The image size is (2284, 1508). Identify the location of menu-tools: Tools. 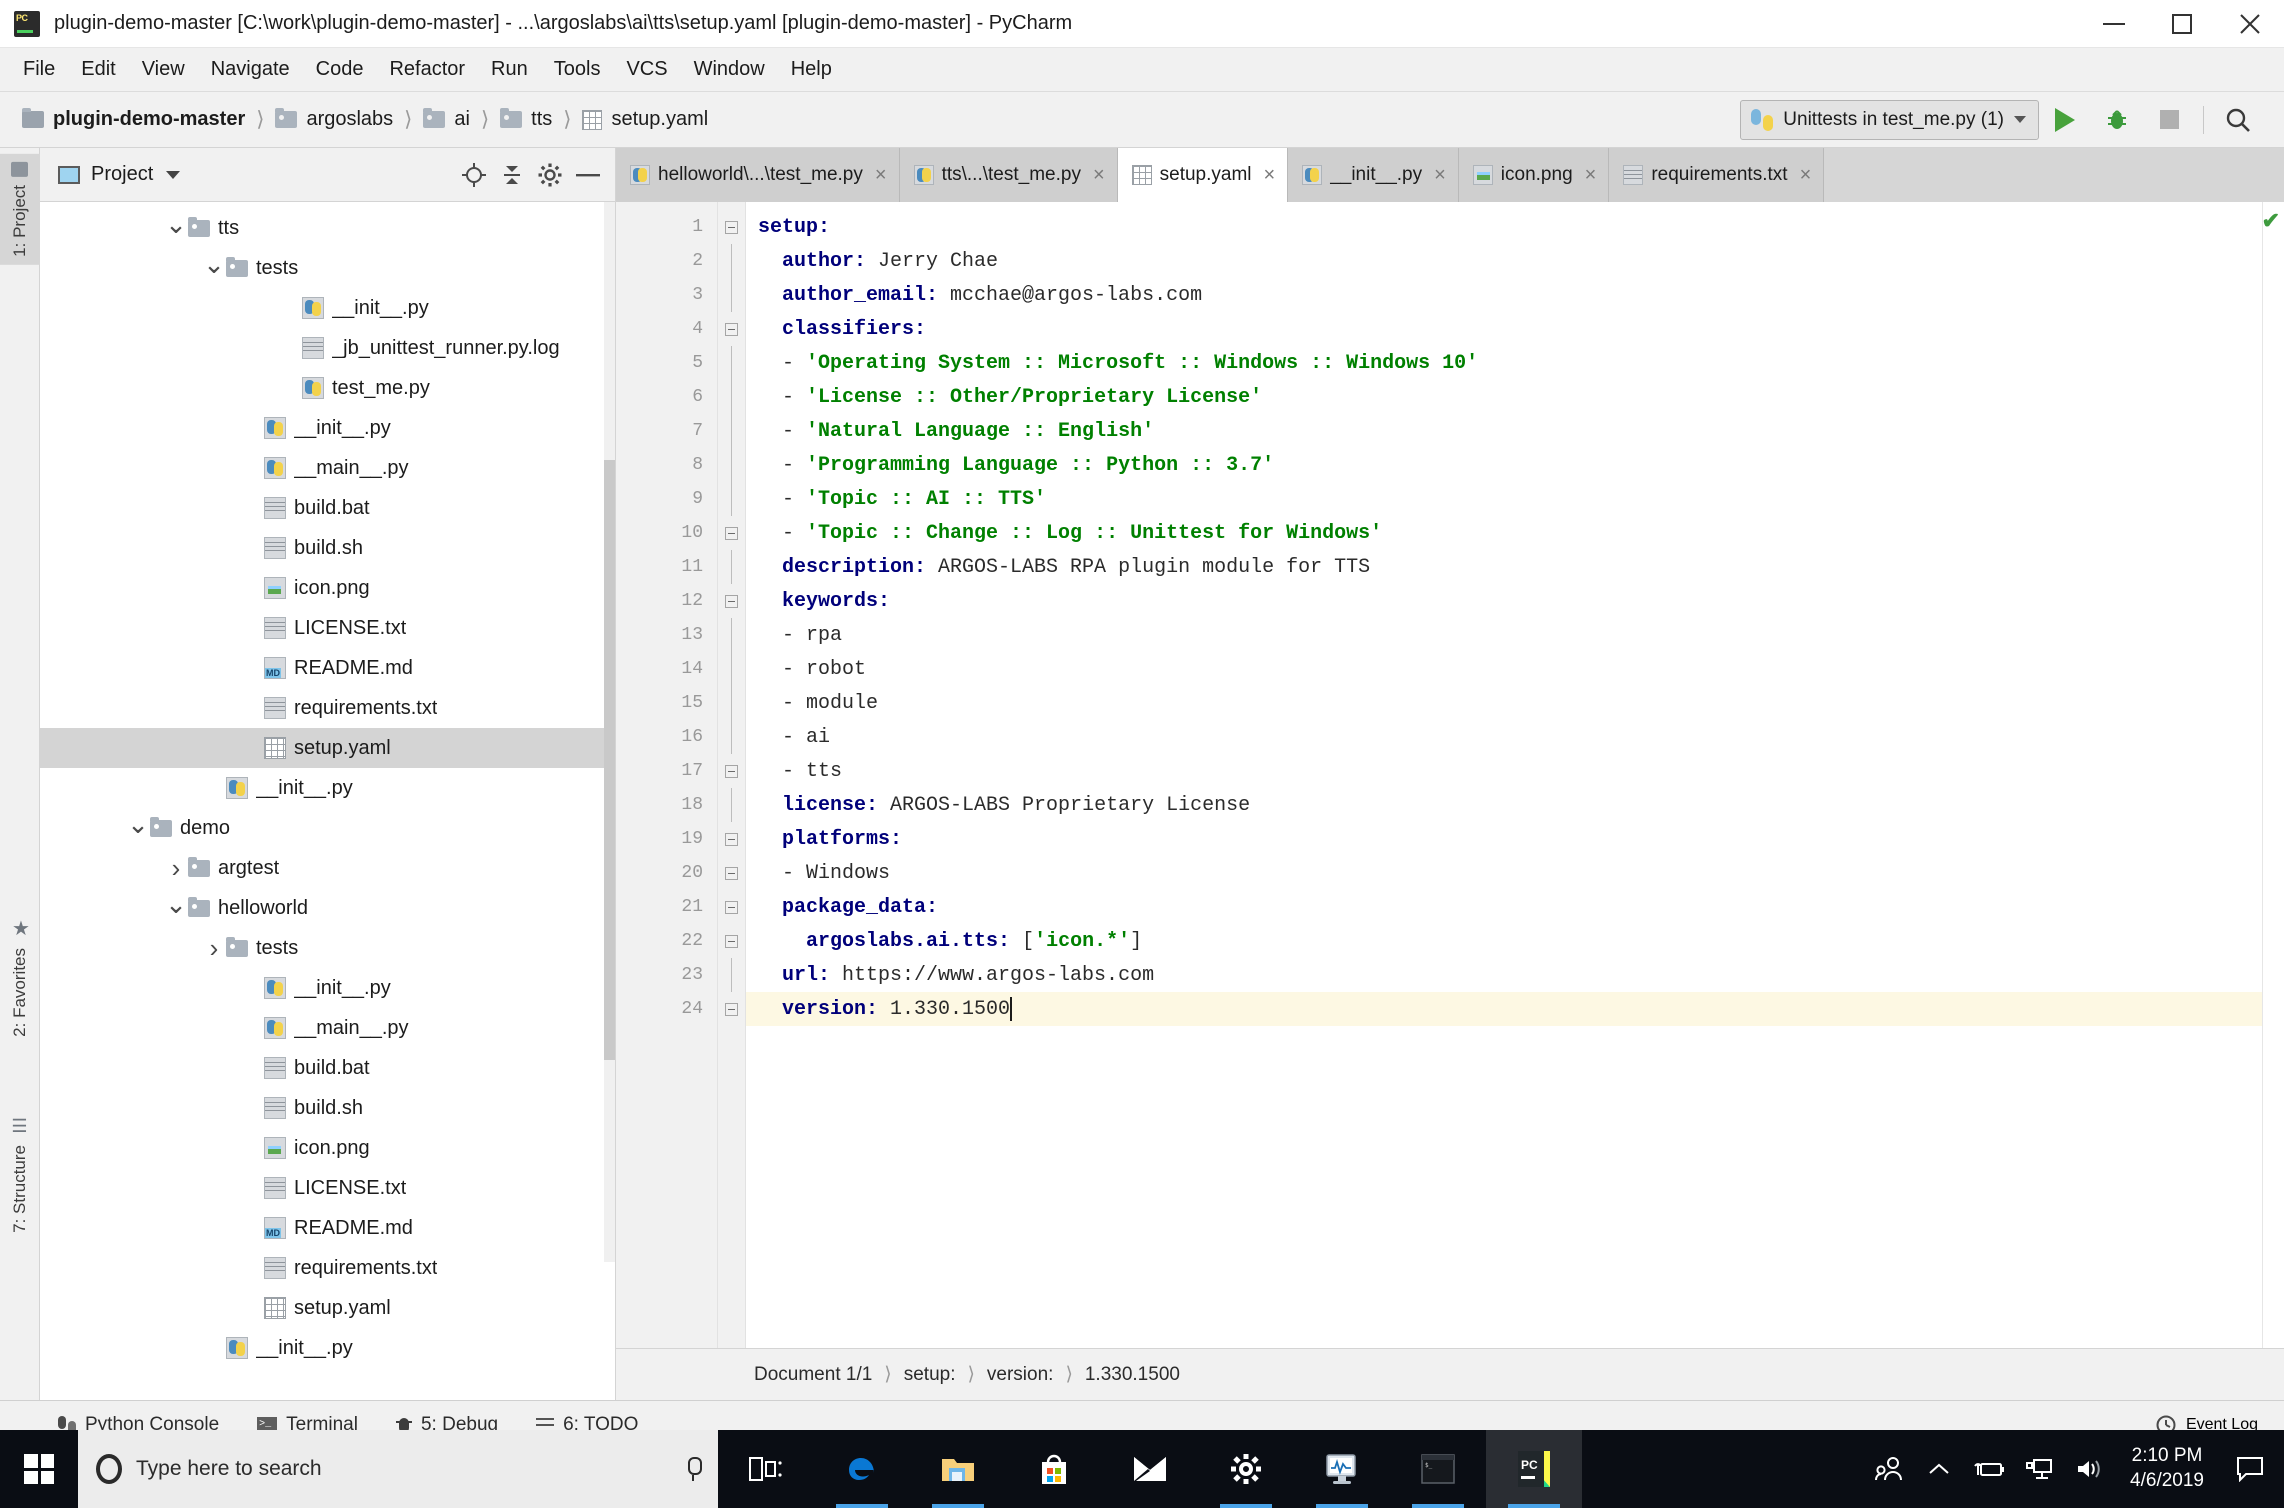
(577, 69).